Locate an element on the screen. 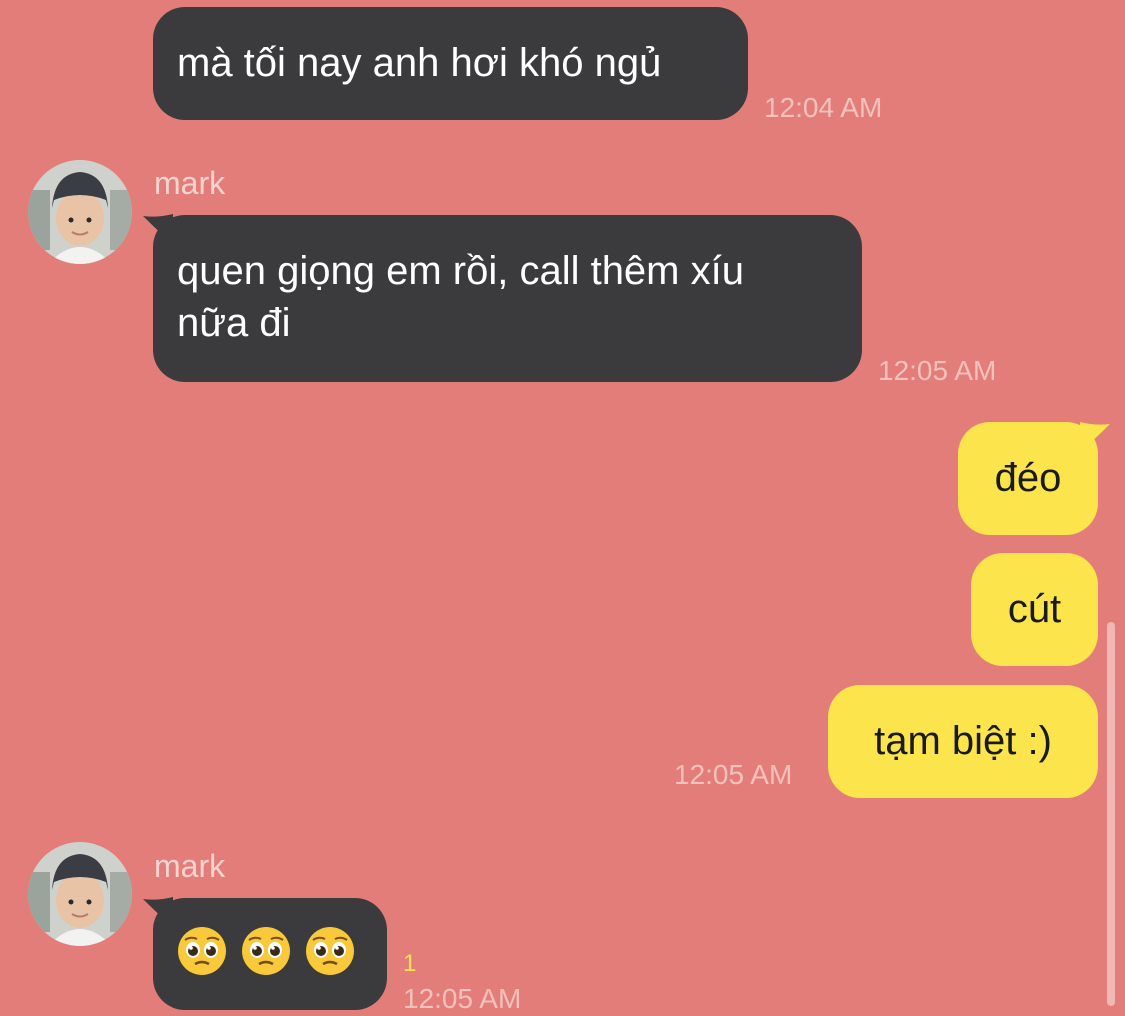 Image resolution: width=1125 pixels, height=1016 pixels. message-bubble-incoming: mà tối nay anh hơi khó ngủ is located at coordinates (450, 63).